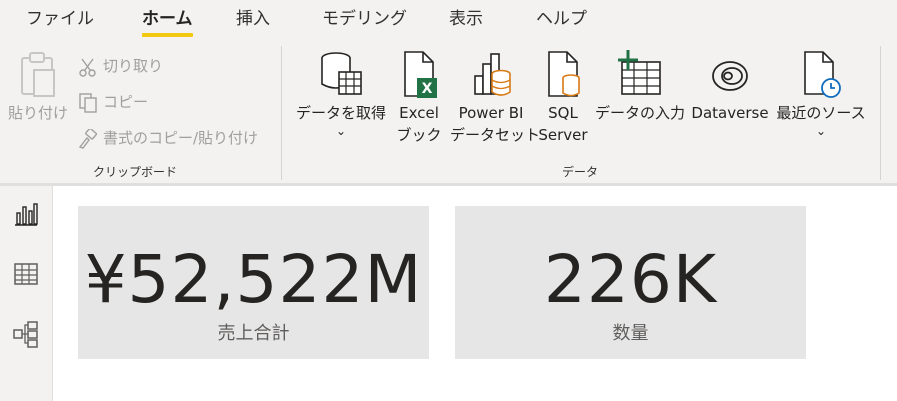 The height and width of the screenshot is (401, 897). I want to click on excel-label-line2: ブック, so click(419, 135).